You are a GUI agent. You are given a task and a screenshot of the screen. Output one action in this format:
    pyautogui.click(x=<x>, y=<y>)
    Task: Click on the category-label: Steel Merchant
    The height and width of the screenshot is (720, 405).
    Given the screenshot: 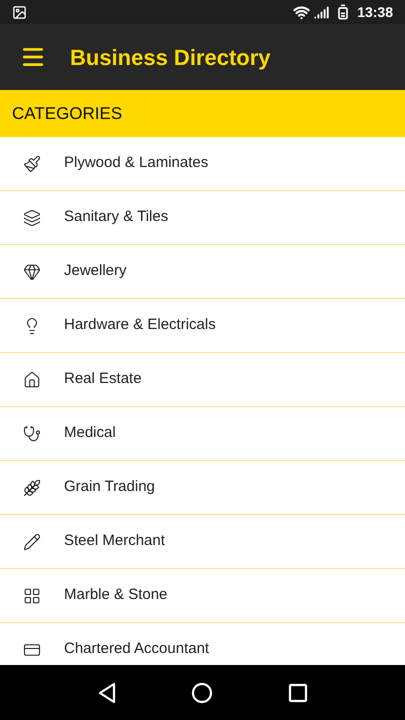 What is the action you would take?
    pyautogui.click(x=114, y=541)
    